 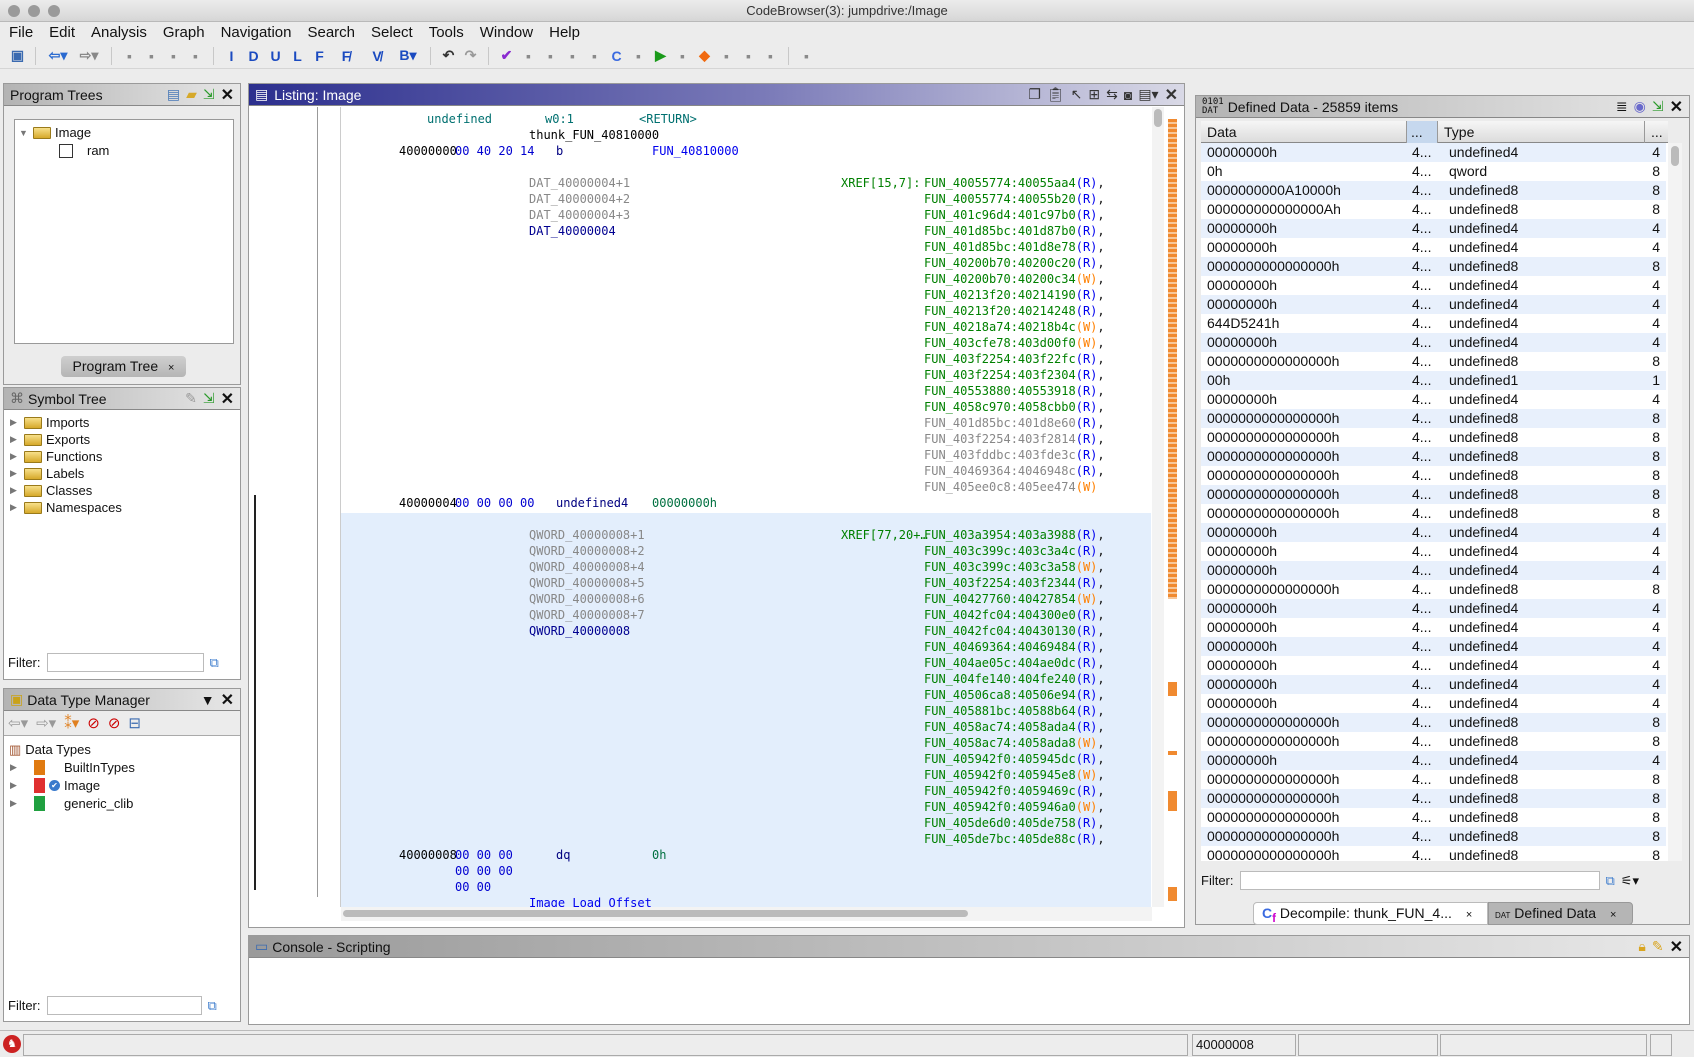 I want to click on listing-line: DAT_40000004+2 FUN_40055774:40055b20(R),, so click(x=746, y=199).